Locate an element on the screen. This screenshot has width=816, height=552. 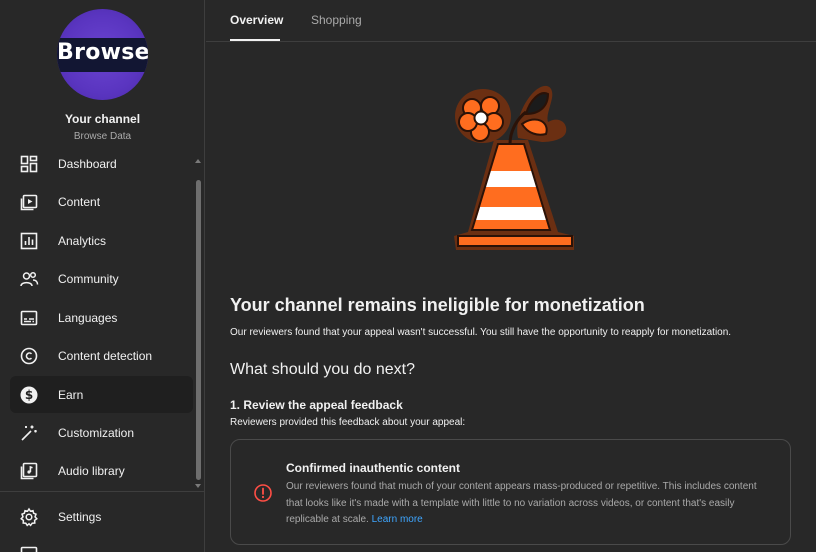
sidebar-item-label: Content detection is located at coordinates (105, 355).